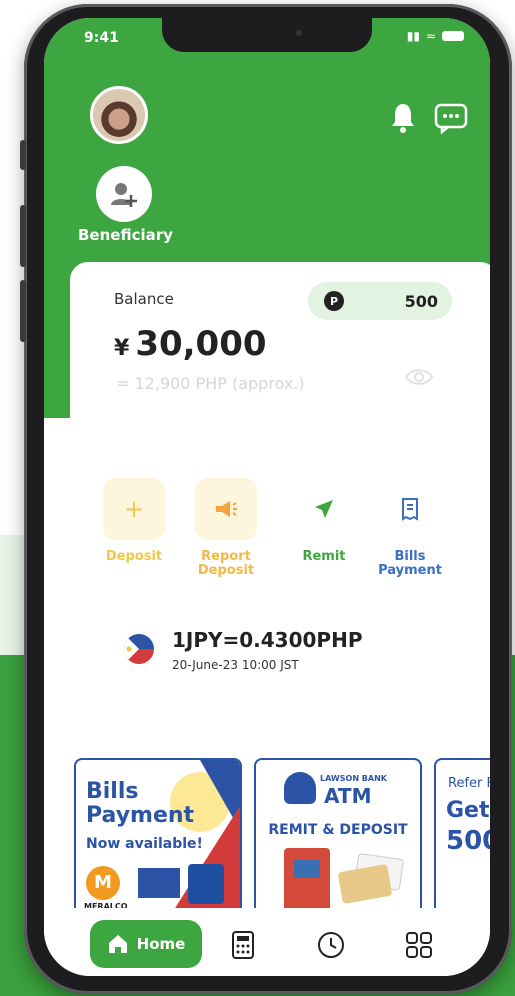 This screenshot has width=515, height=996. Describe the element at coordinates (430, 36) in the screenshot. I see `wifi-icon: ≈` at that location.